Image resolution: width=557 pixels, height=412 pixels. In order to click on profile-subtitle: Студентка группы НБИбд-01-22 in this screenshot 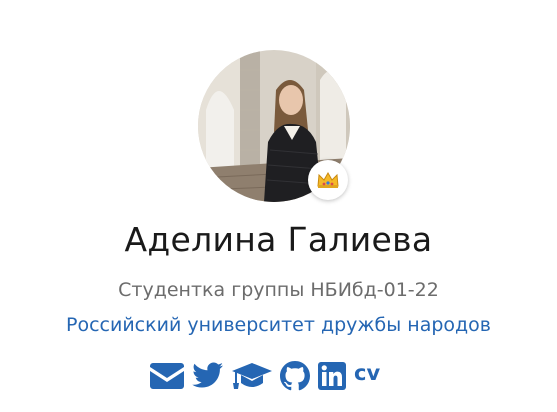, I will do `click(278, 290)`.